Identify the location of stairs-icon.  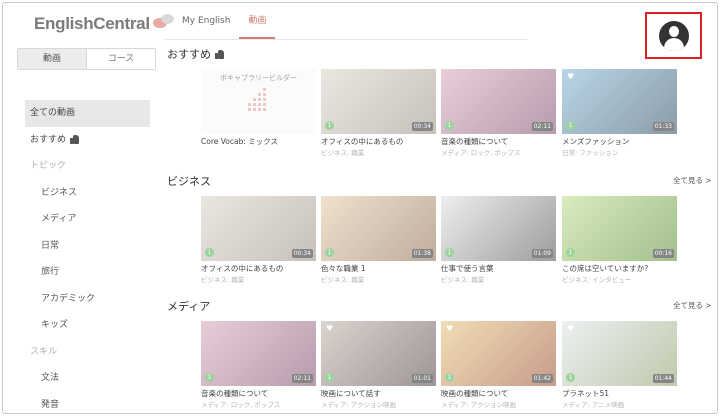
(258, 101).